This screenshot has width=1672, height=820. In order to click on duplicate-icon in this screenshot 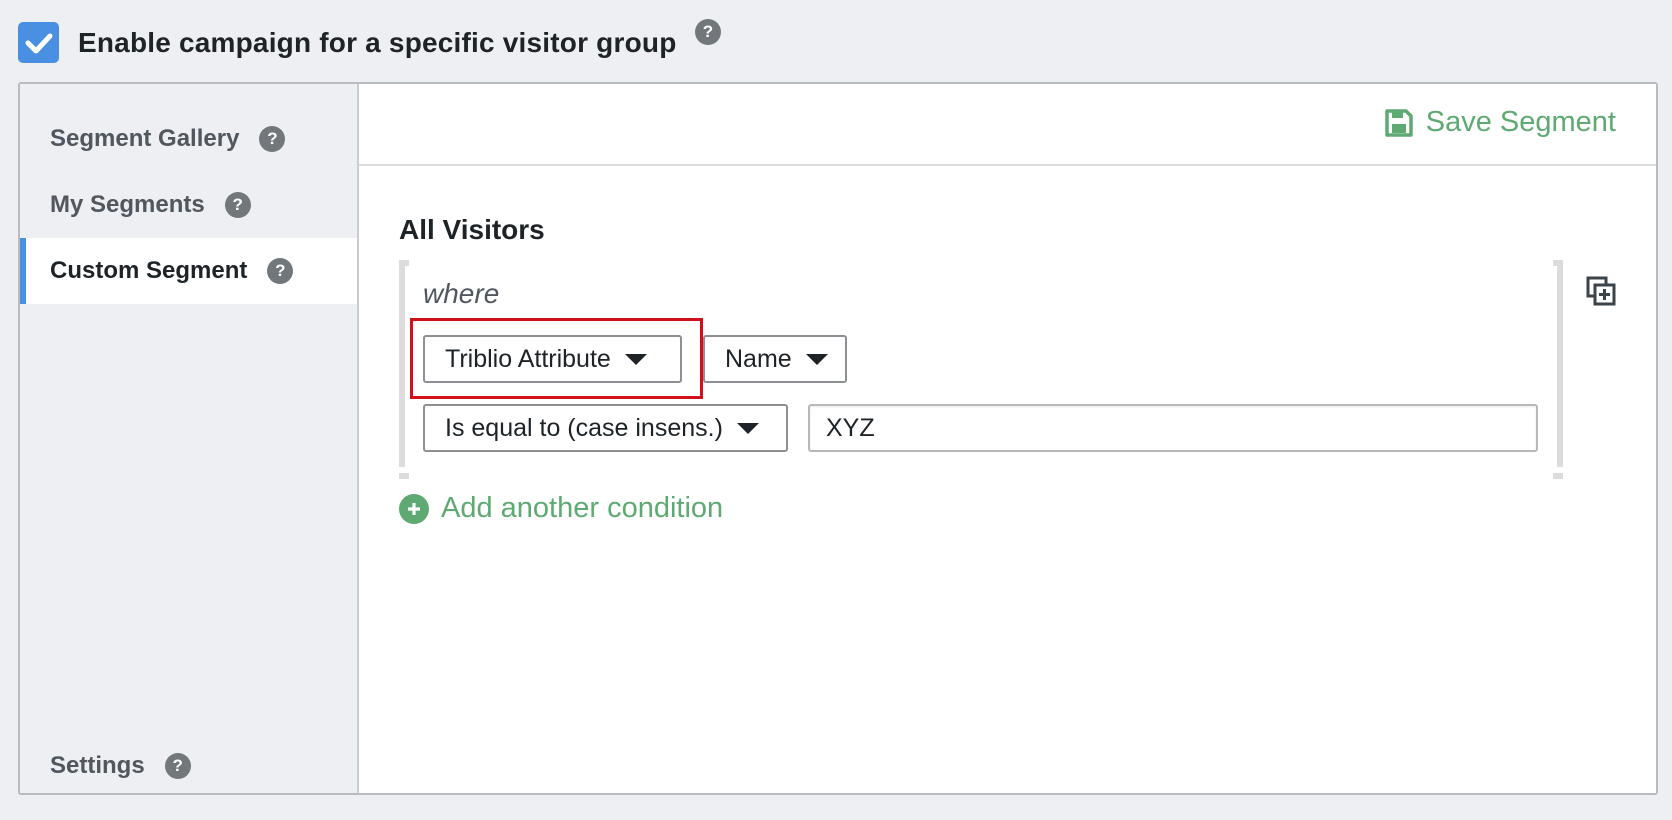, I will do `click(1601, 291)`.